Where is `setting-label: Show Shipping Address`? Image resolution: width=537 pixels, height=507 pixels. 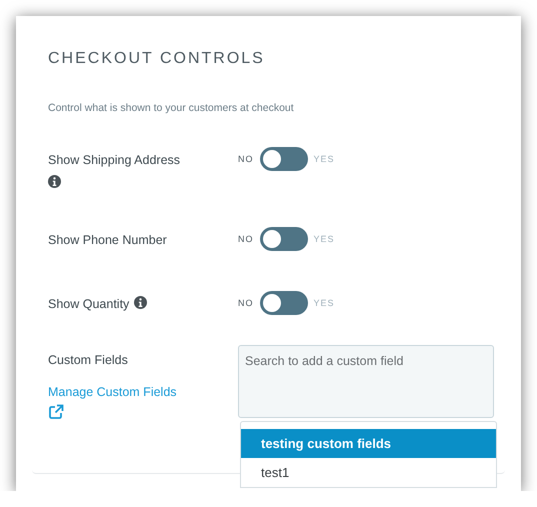 setting-label: Show Shipping Address is located at coordinates (114, 160).